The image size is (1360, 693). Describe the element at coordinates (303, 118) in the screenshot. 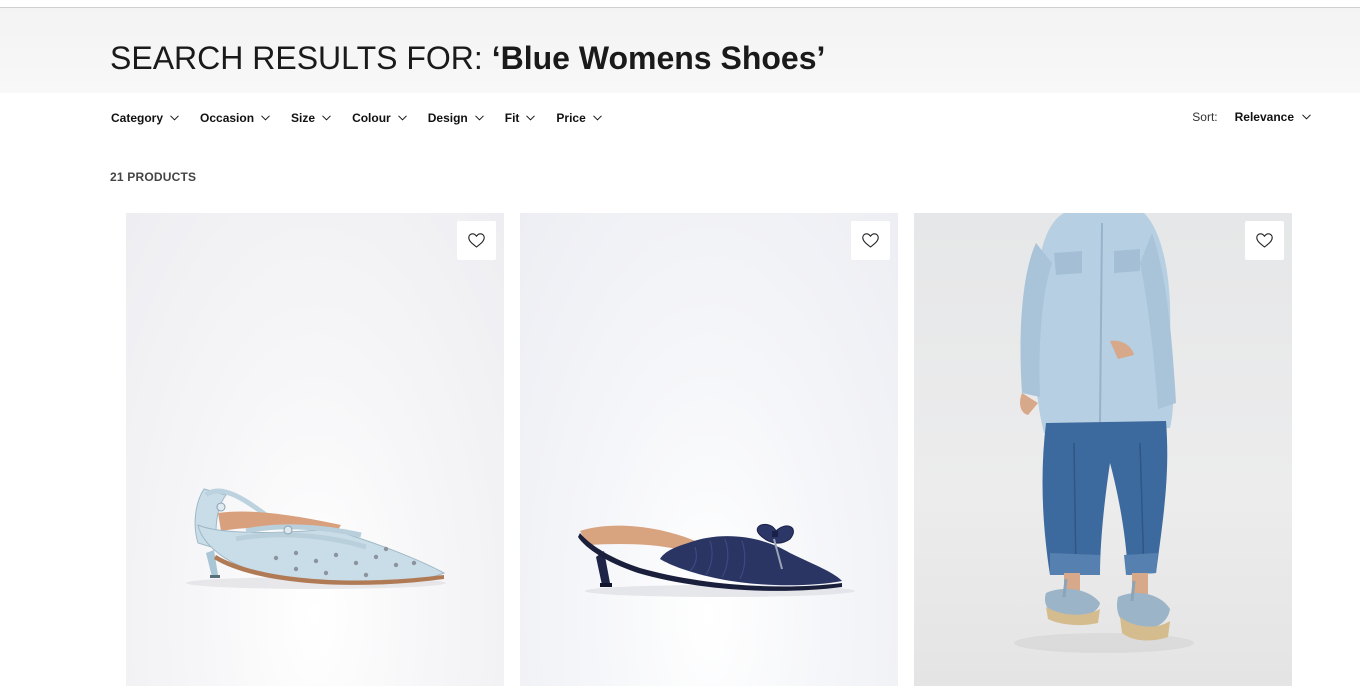

I see `filter-label: Size` at that location.